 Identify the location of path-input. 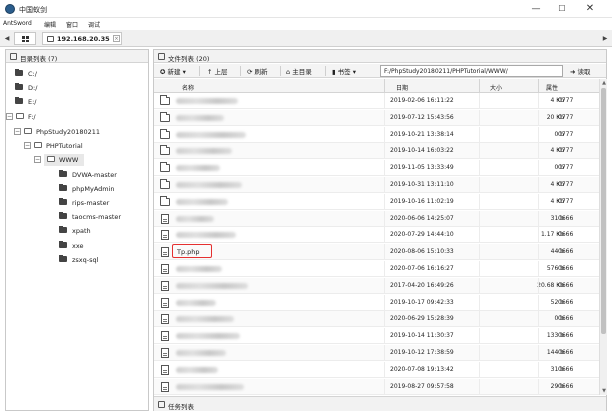
(471, 71).